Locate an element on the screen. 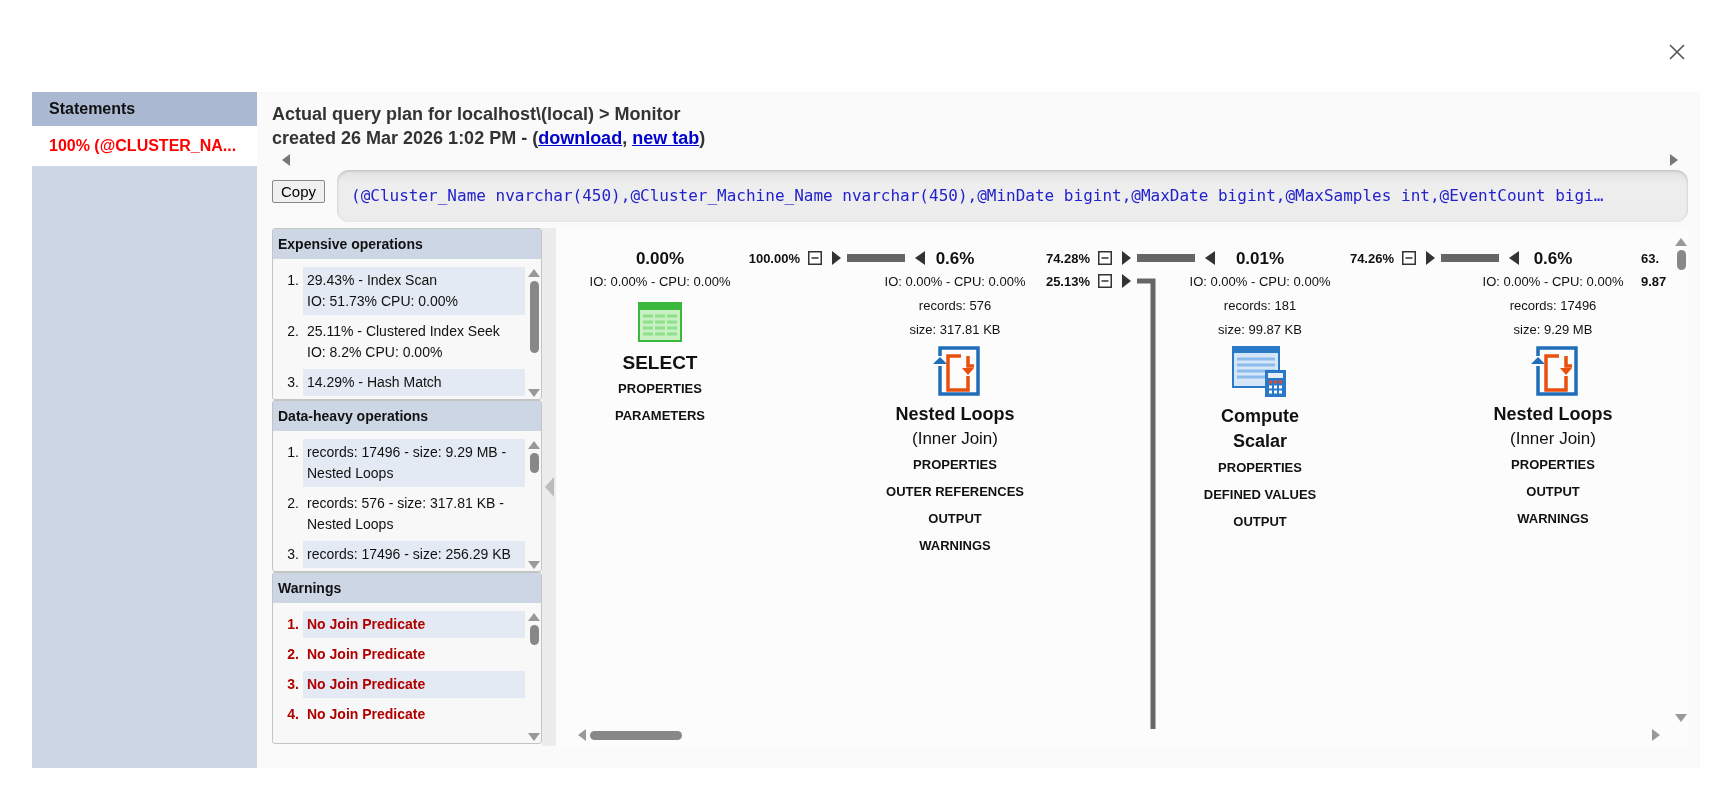  panel-title: Warnings is located at coordinates (407, 588).